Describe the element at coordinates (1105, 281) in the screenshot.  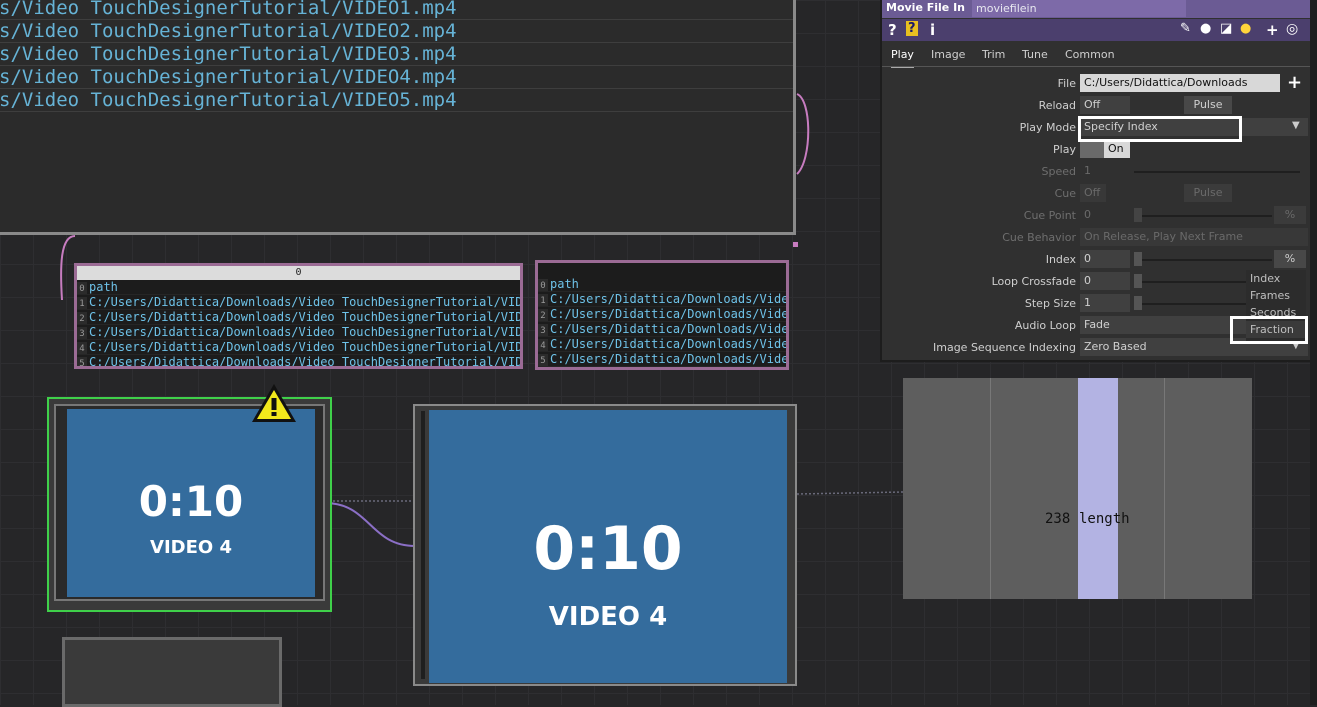
I see `loopcrossfade-field: 0` at that location.